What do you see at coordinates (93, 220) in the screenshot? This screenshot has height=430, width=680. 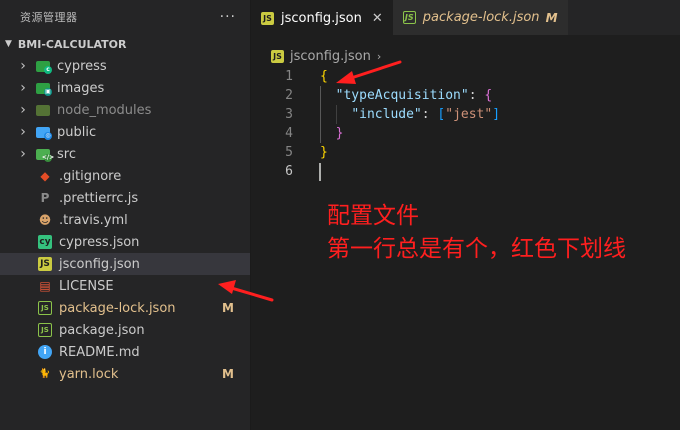 I see `tree-item-label: .travis.yml` at bounding box center [93, 220].